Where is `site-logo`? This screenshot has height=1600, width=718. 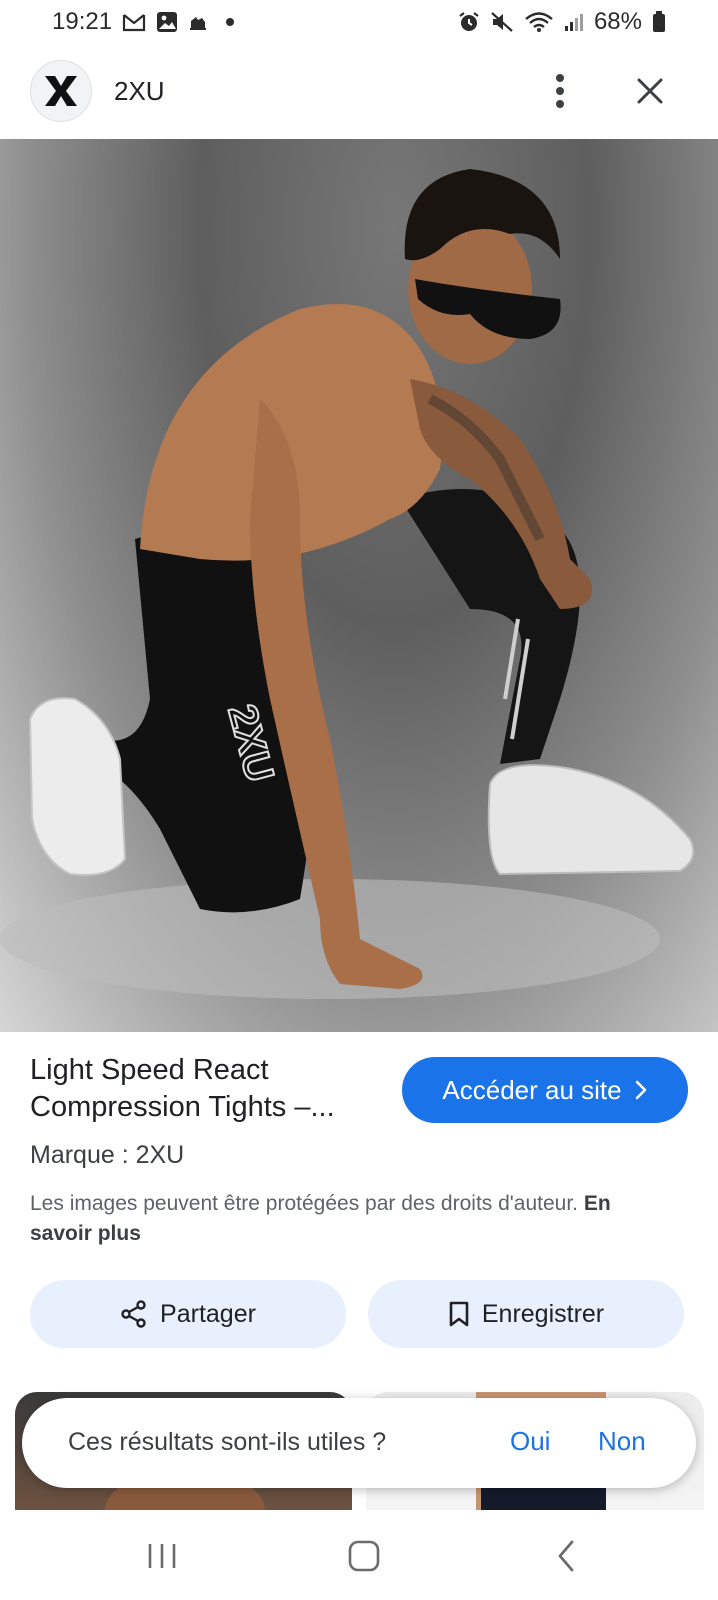 site-logo is located at coordinates (61, 91).